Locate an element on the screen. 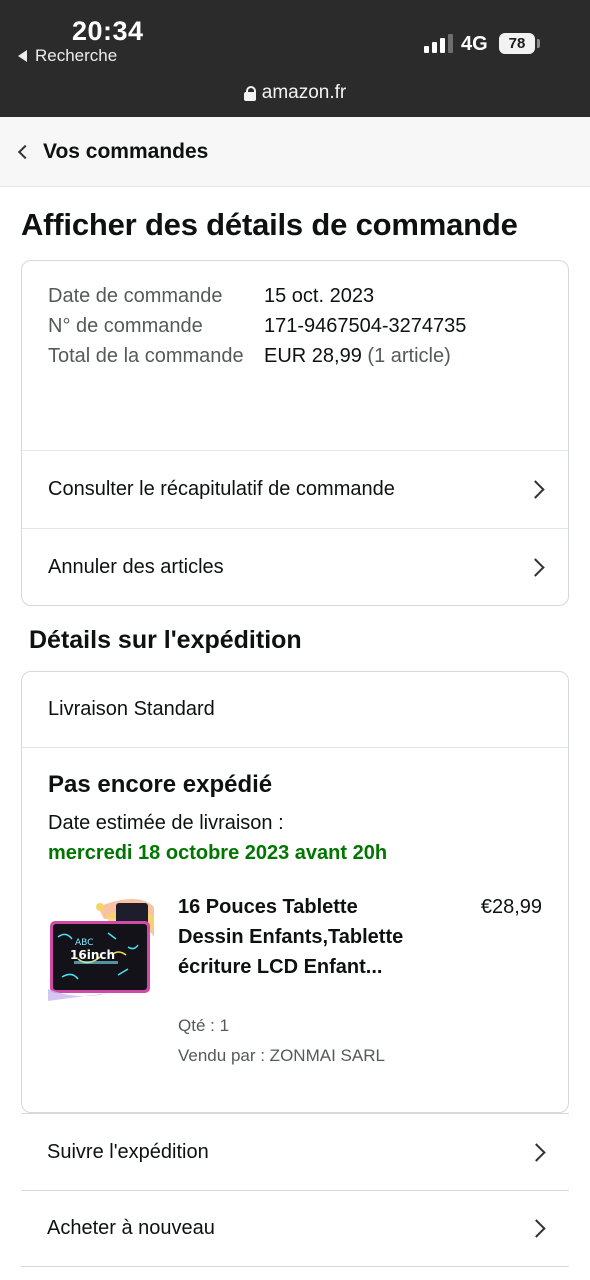 This screenshot has width=590, height=1280. battery-tip is located at coordinates (538, 43).